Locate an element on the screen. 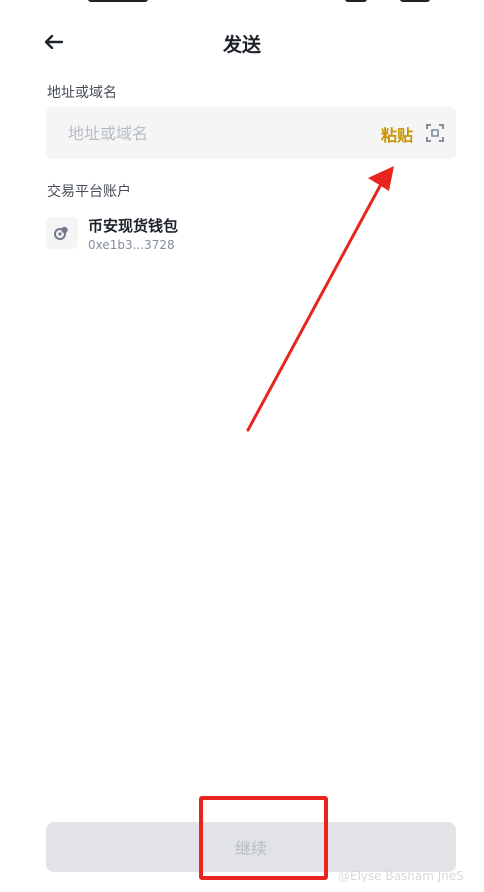  address-section-label: 地址或域名 is located at coordinates (82, 93).